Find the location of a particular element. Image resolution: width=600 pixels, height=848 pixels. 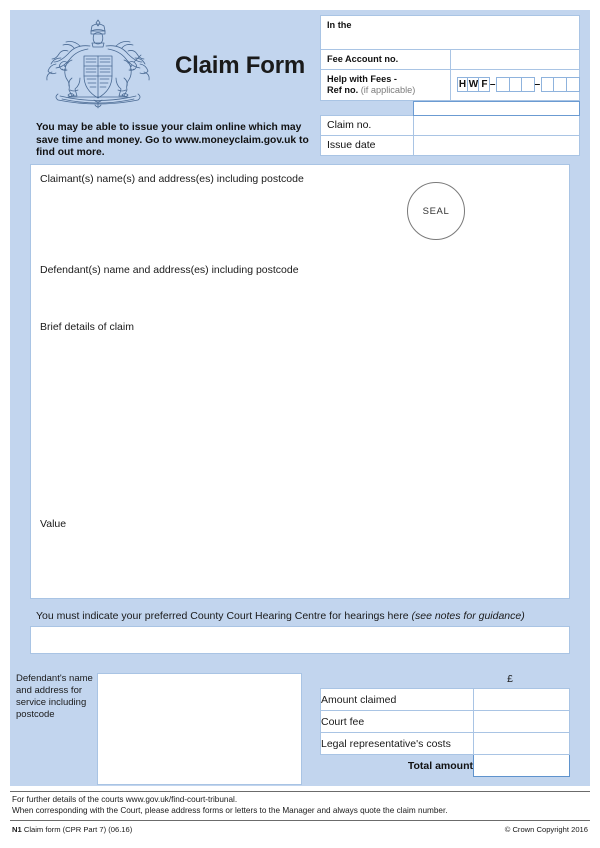

hwf-reference-cell: H W F – – is located at coordinates (514, 85).